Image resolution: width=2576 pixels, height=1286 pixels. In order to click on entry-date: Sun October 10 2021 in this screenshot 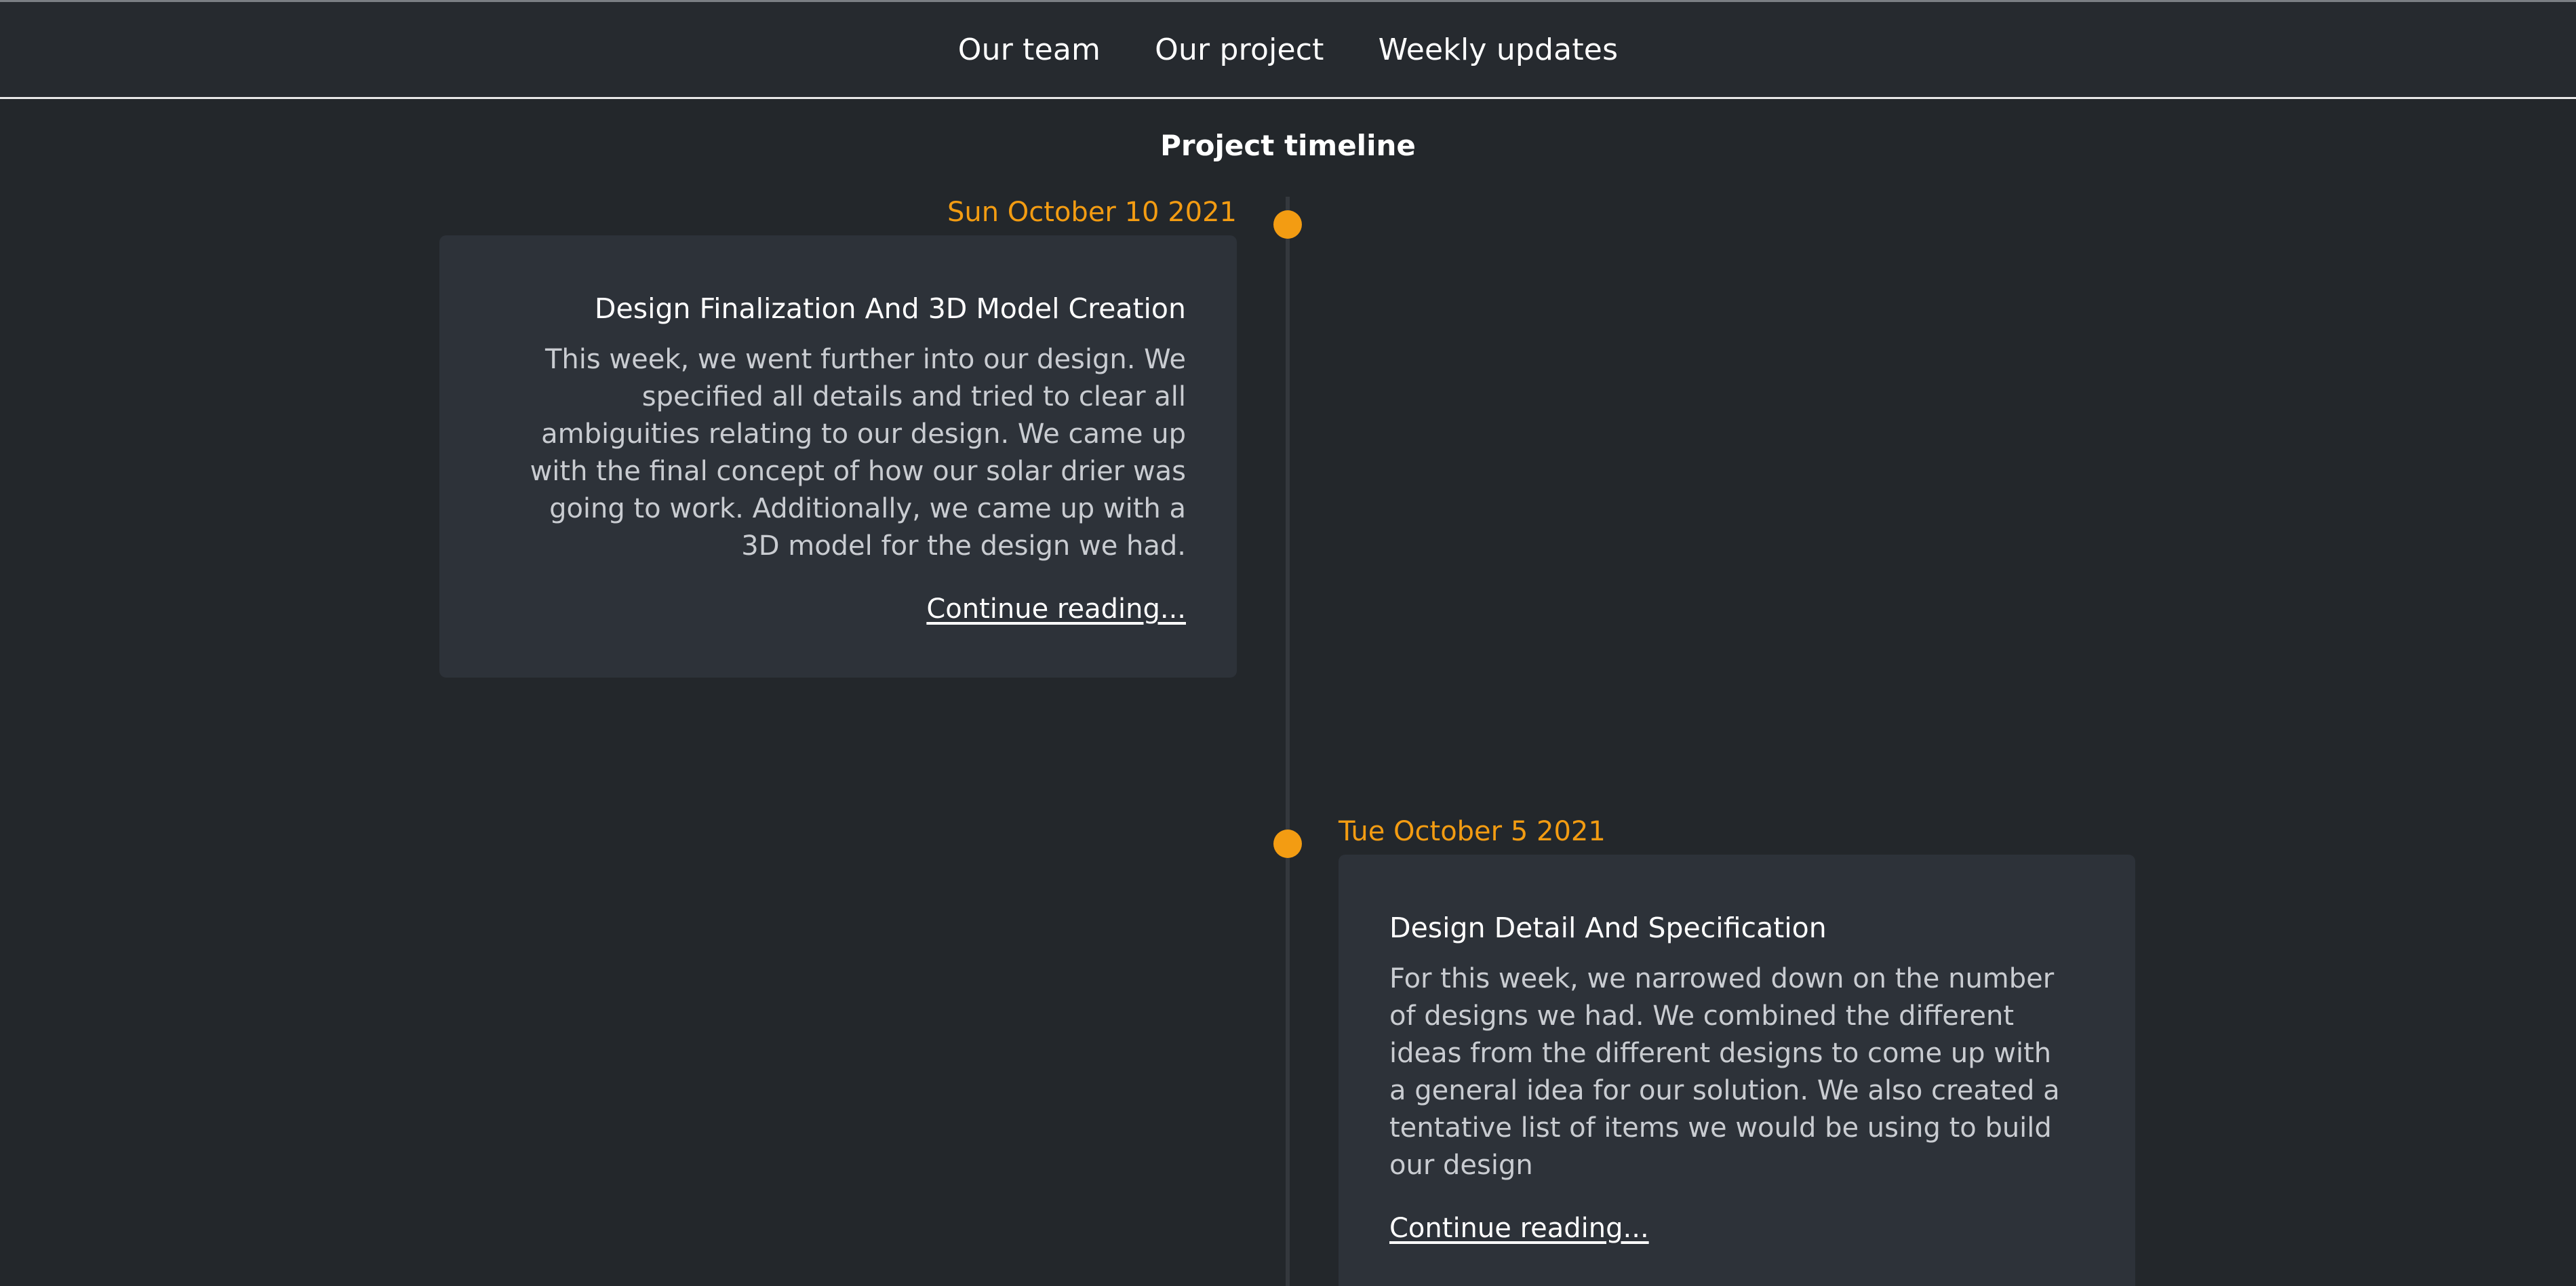, I will do `click(1092, 212)`.